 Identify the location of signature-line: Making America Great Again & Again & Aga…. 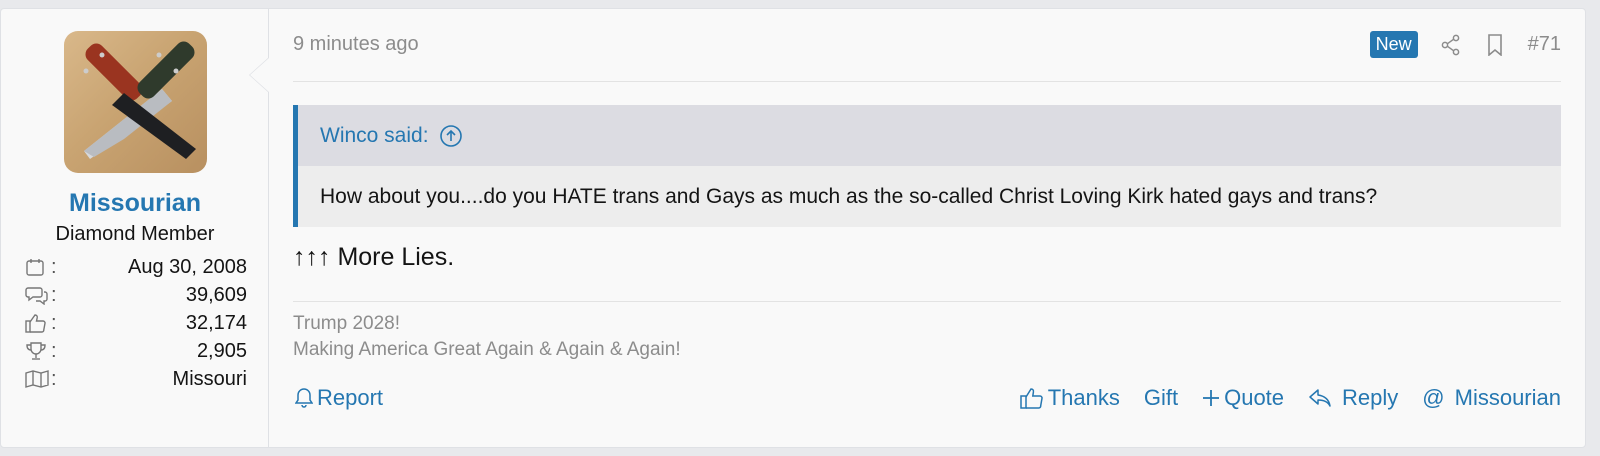
(487, 349).